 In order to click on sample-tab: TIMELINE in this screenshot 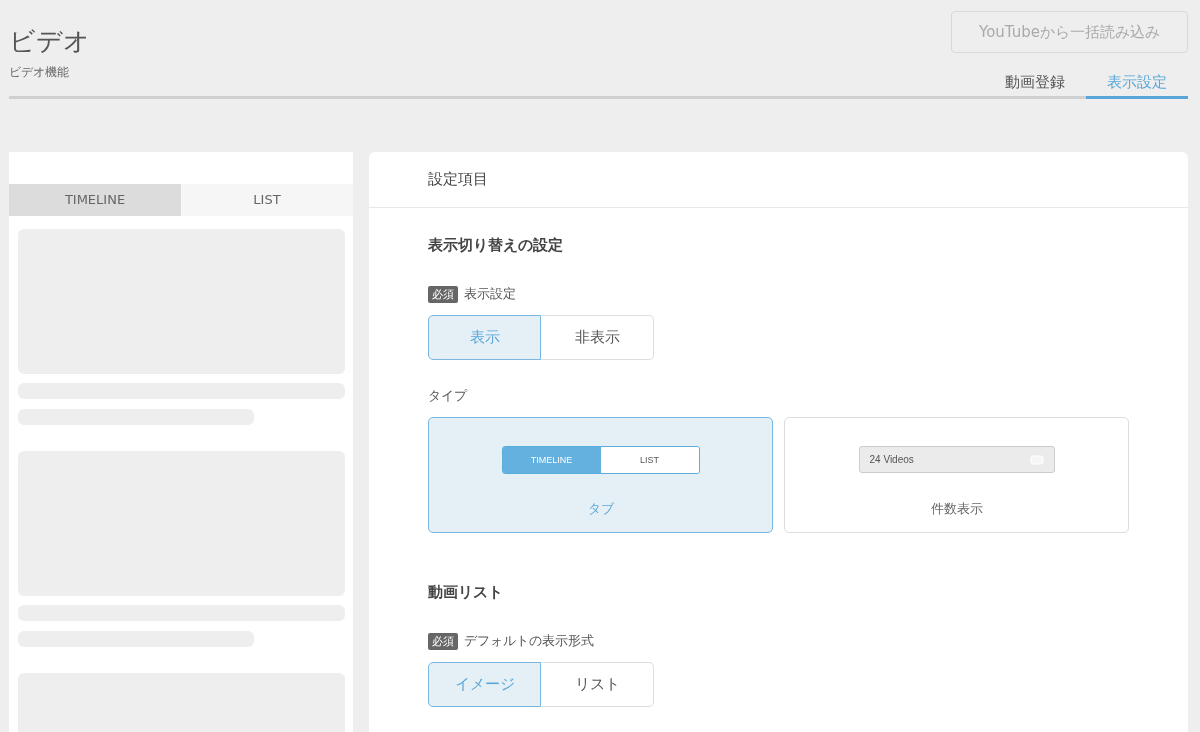, I will do `click(551, 459)`.